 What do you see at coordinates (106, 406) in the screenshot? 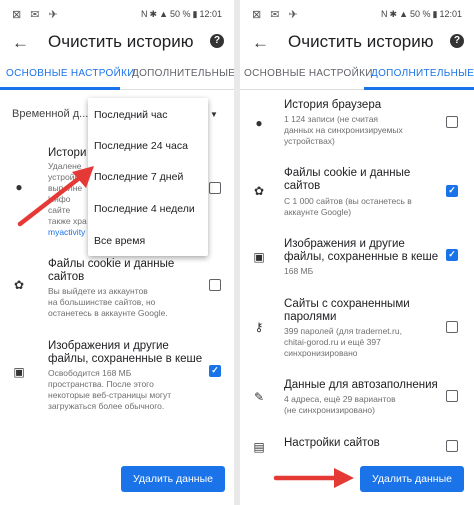
I see `cache-description: загружаться более обычного.` at bounding box center [106, 406].